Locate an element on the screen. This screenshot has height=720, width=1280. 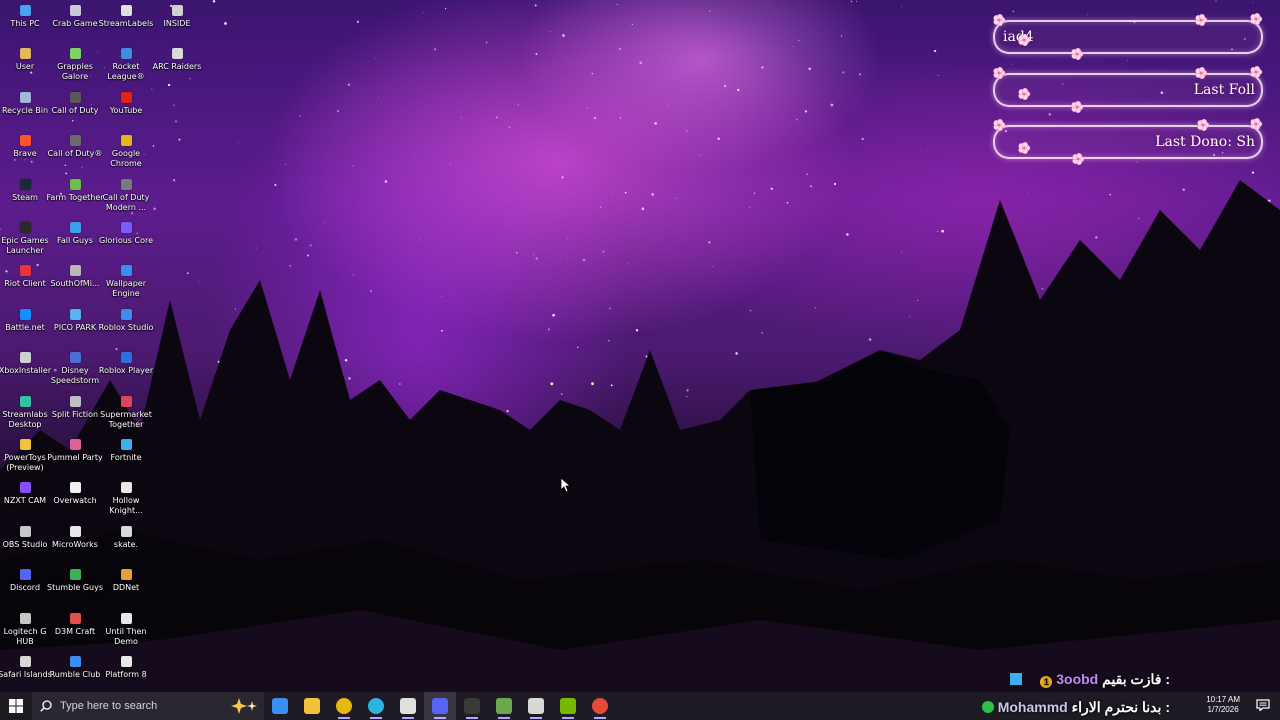
logitech-ghub-icon is located at coordinates (25, 618).